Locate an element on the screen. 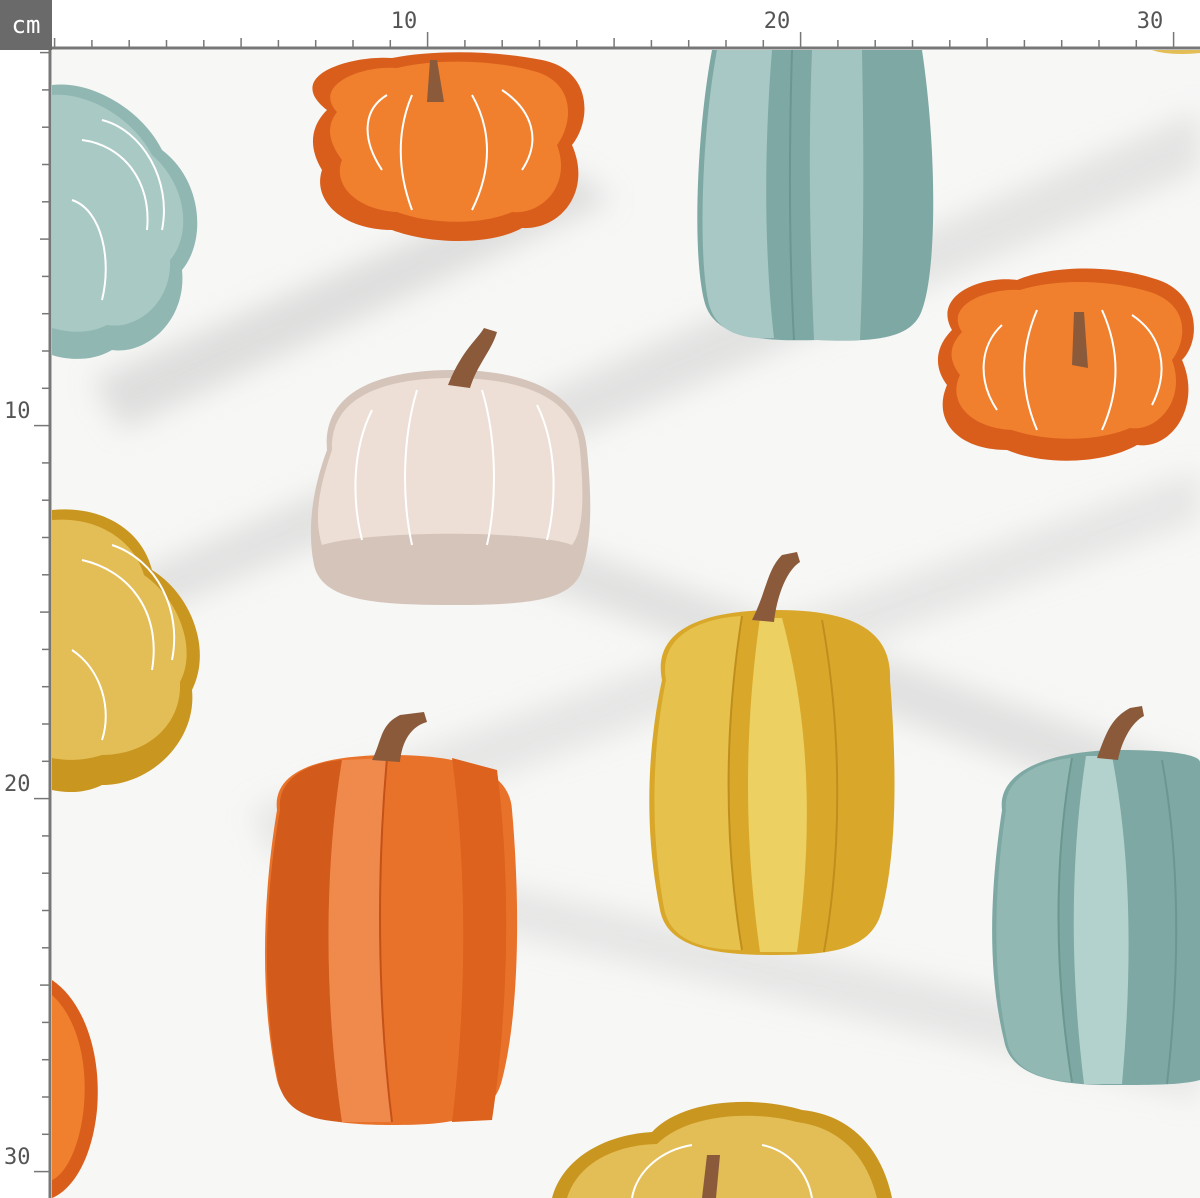  top-ruler: 10 20 30 is located at coordinates (626, 25).